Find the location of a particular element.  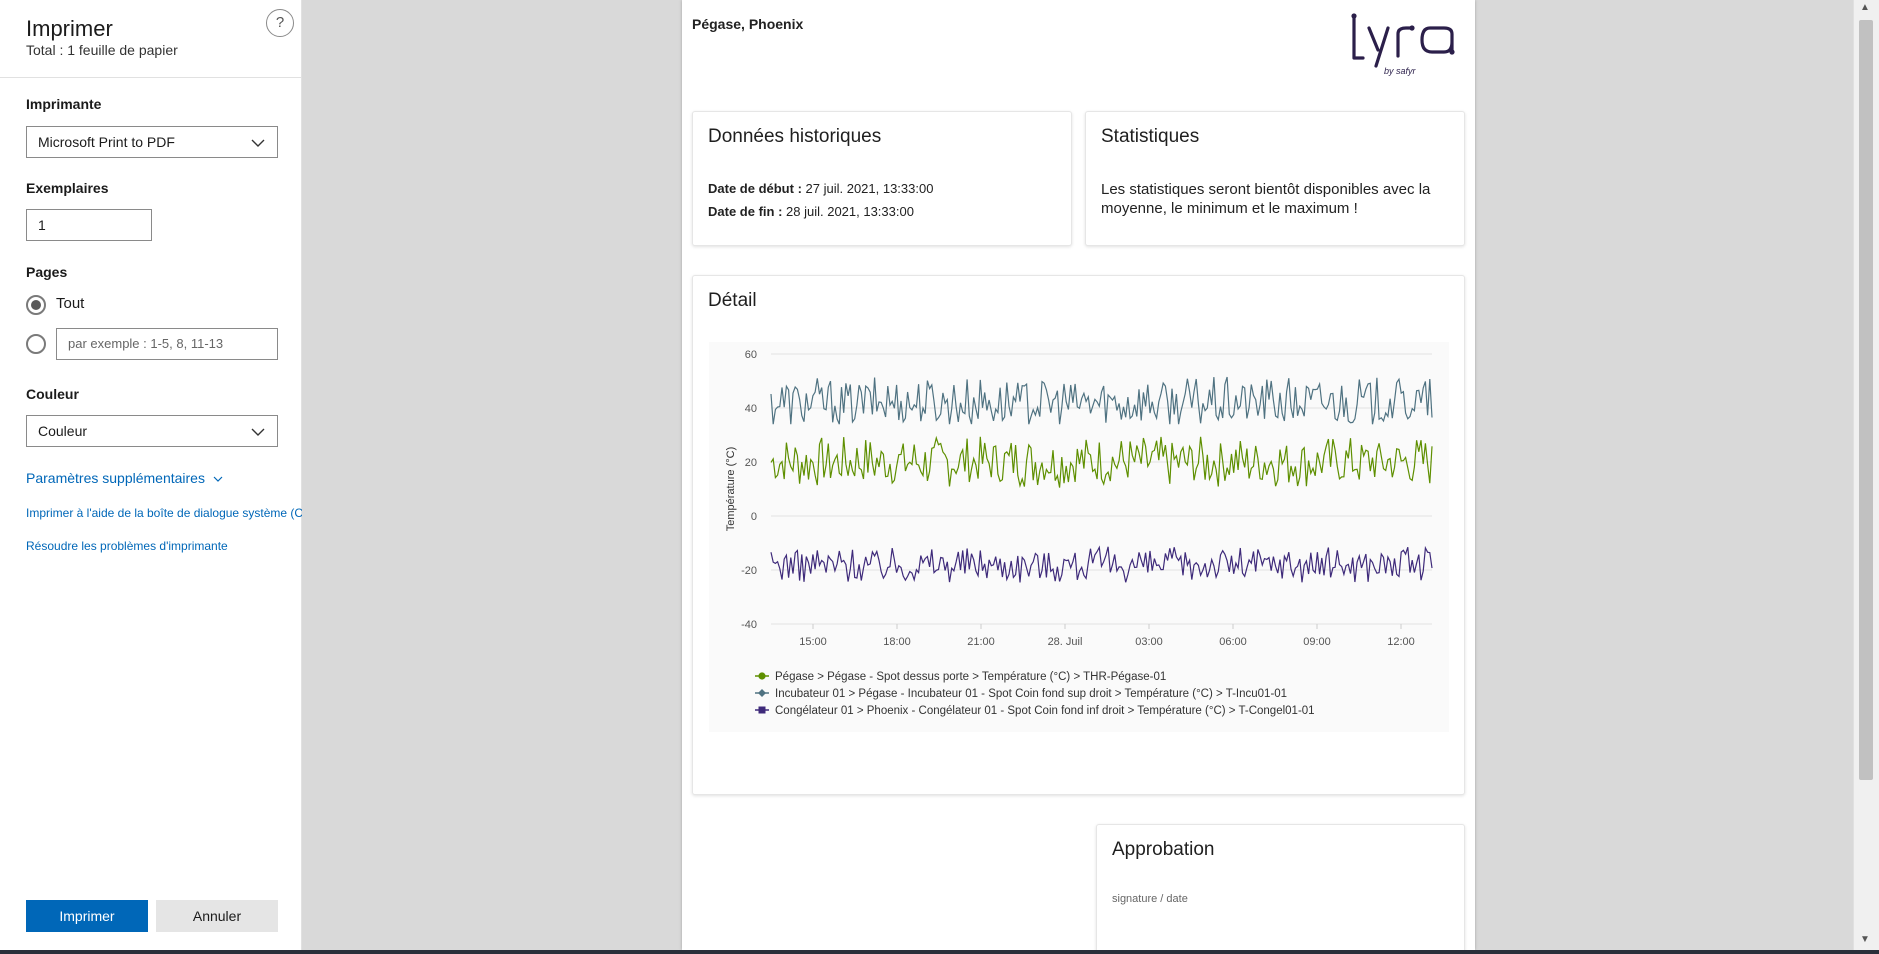

copies-label: Exemplaires is located at coordinates (67, 188).